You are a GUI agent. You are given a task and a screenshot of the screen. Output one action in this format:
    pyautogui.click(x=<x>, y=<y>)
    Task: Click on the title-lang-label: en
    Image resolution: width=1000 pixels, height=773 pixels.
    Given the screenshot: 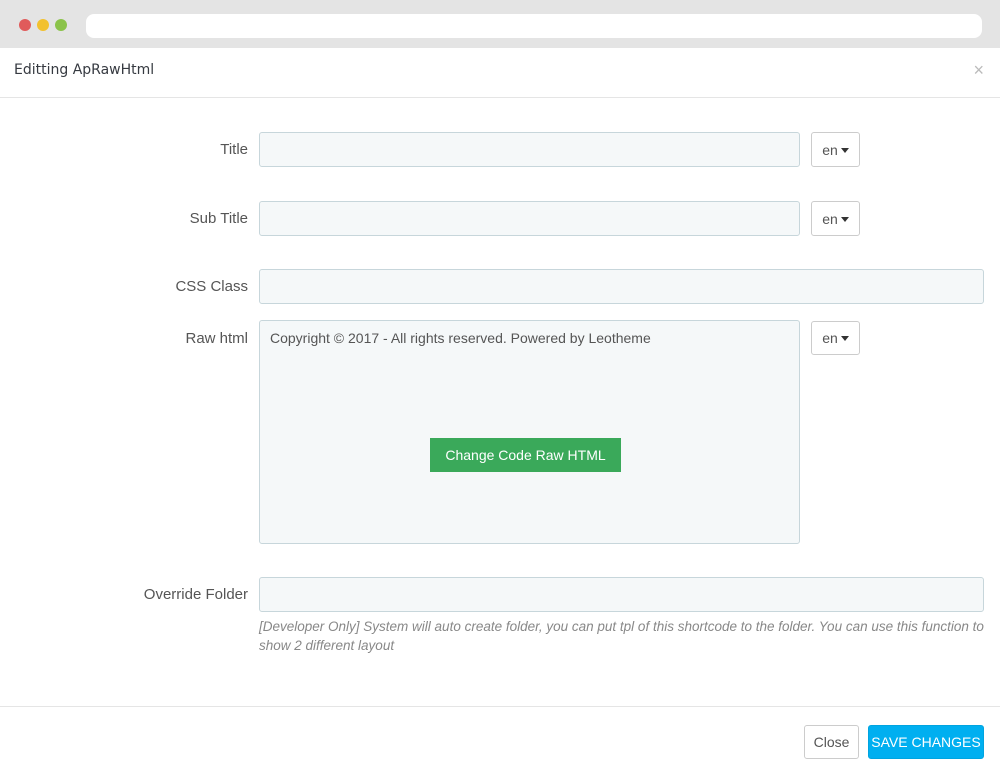 What is the action you would take?
    pyautogui.click(x=830, y=149)
    